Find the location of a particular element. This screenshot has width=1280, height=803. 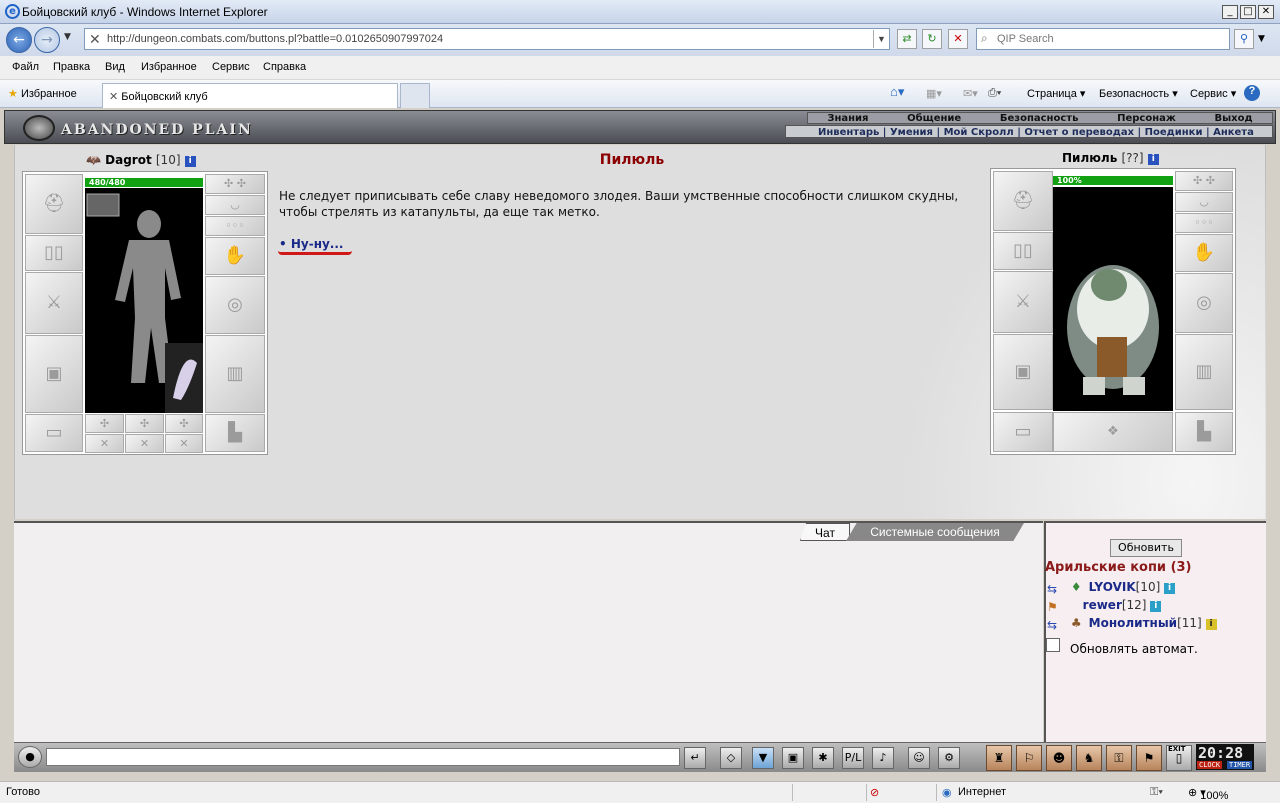

clan-icon: ♞ is located at coordinates (1089, 758).